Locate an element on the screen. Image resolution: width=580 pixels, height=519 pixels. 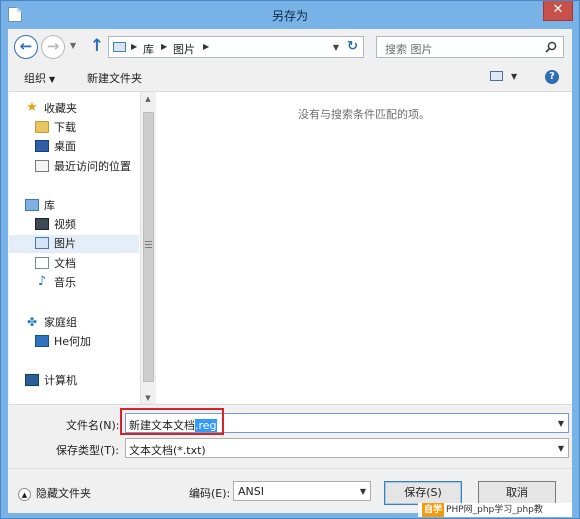
scroll-down-icon: ▼ is located at coordinates (148, 397).